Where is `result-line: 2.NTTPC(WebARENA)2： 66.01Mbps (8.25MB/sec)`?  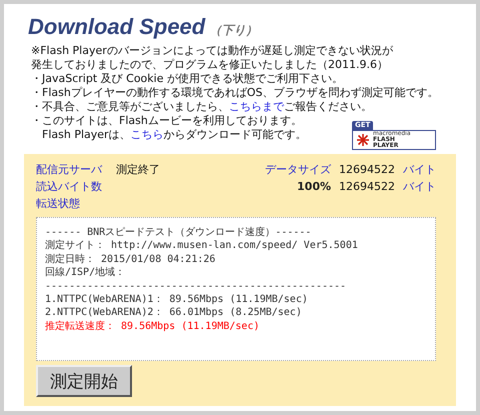 result-line: 2.NTTPC(WebARENA)2： 66.01Mbps (8.25MB/sec) is located at coordinates (174, 313).